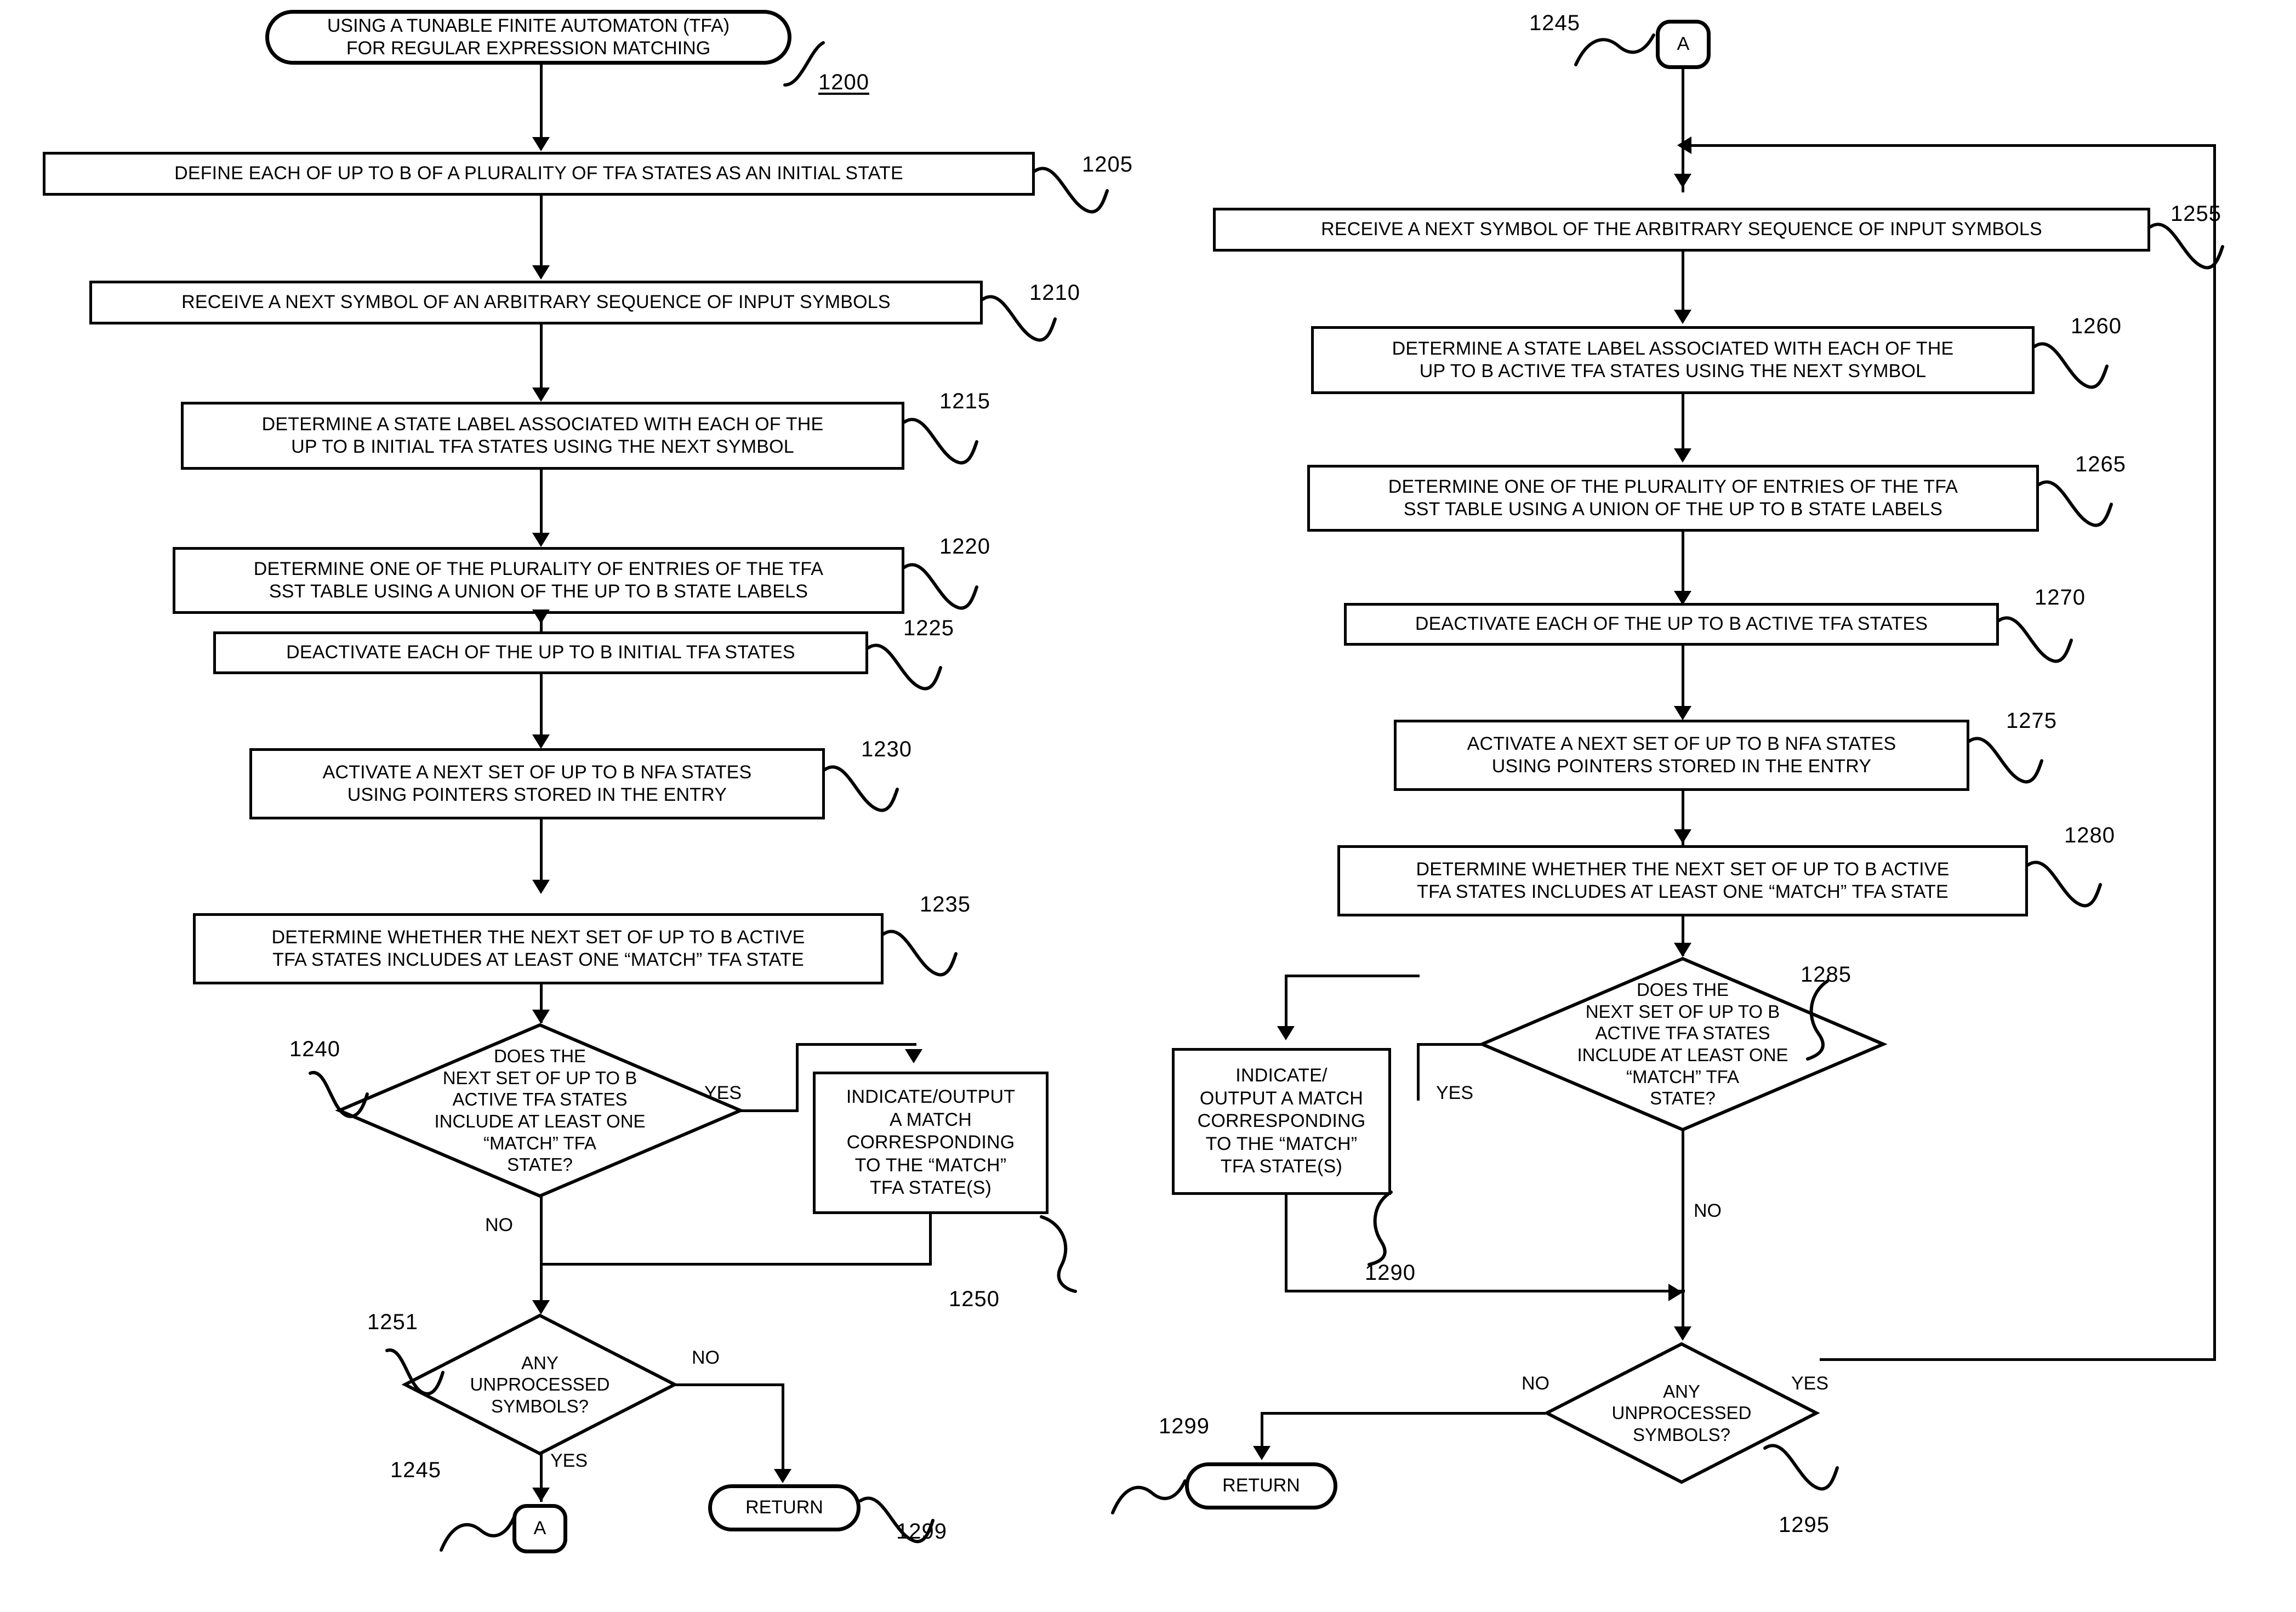  Describe the element at coordinates (974, 1299) in the screenshot. I see `ref-numeral-1250: 1250` at that location.